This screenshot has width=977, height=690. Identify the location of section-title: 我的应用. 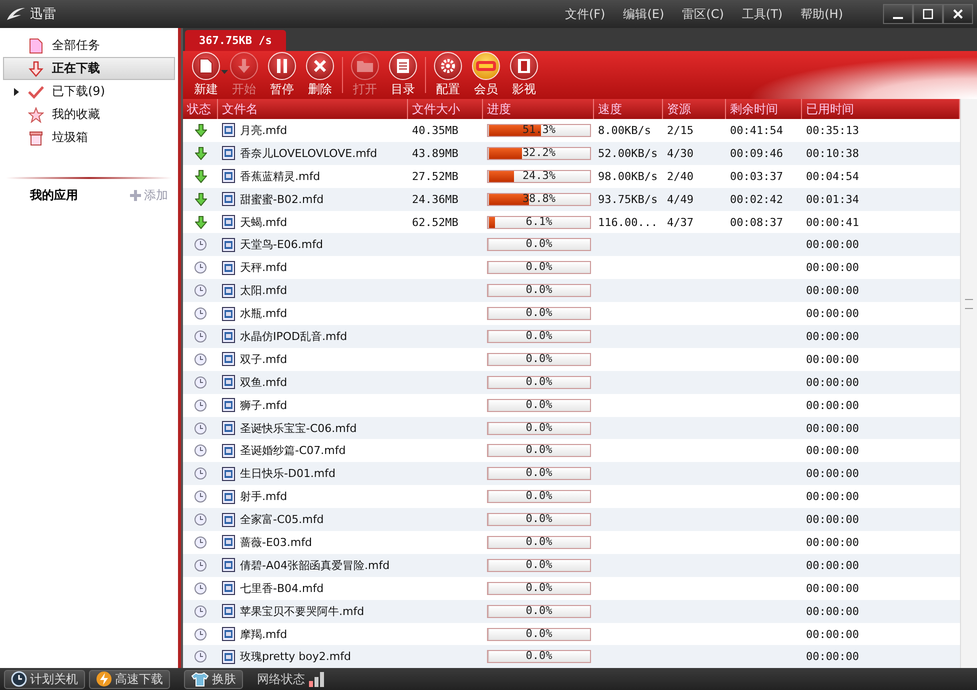
(54, 195).